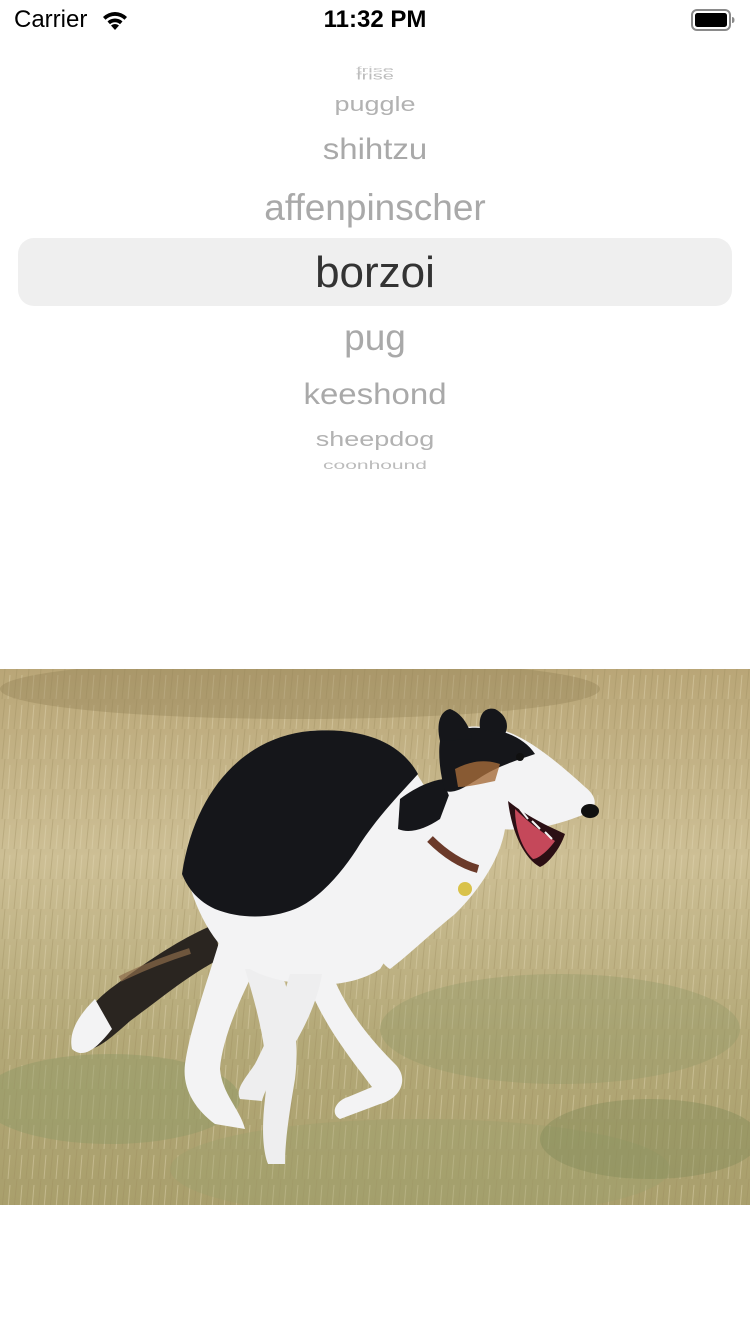 The width and height of the screenshot is (750, 1334). Describe the element at coordinates (375, 207) in the screenshot. I see `picker-row: affenpinscher` at that location.